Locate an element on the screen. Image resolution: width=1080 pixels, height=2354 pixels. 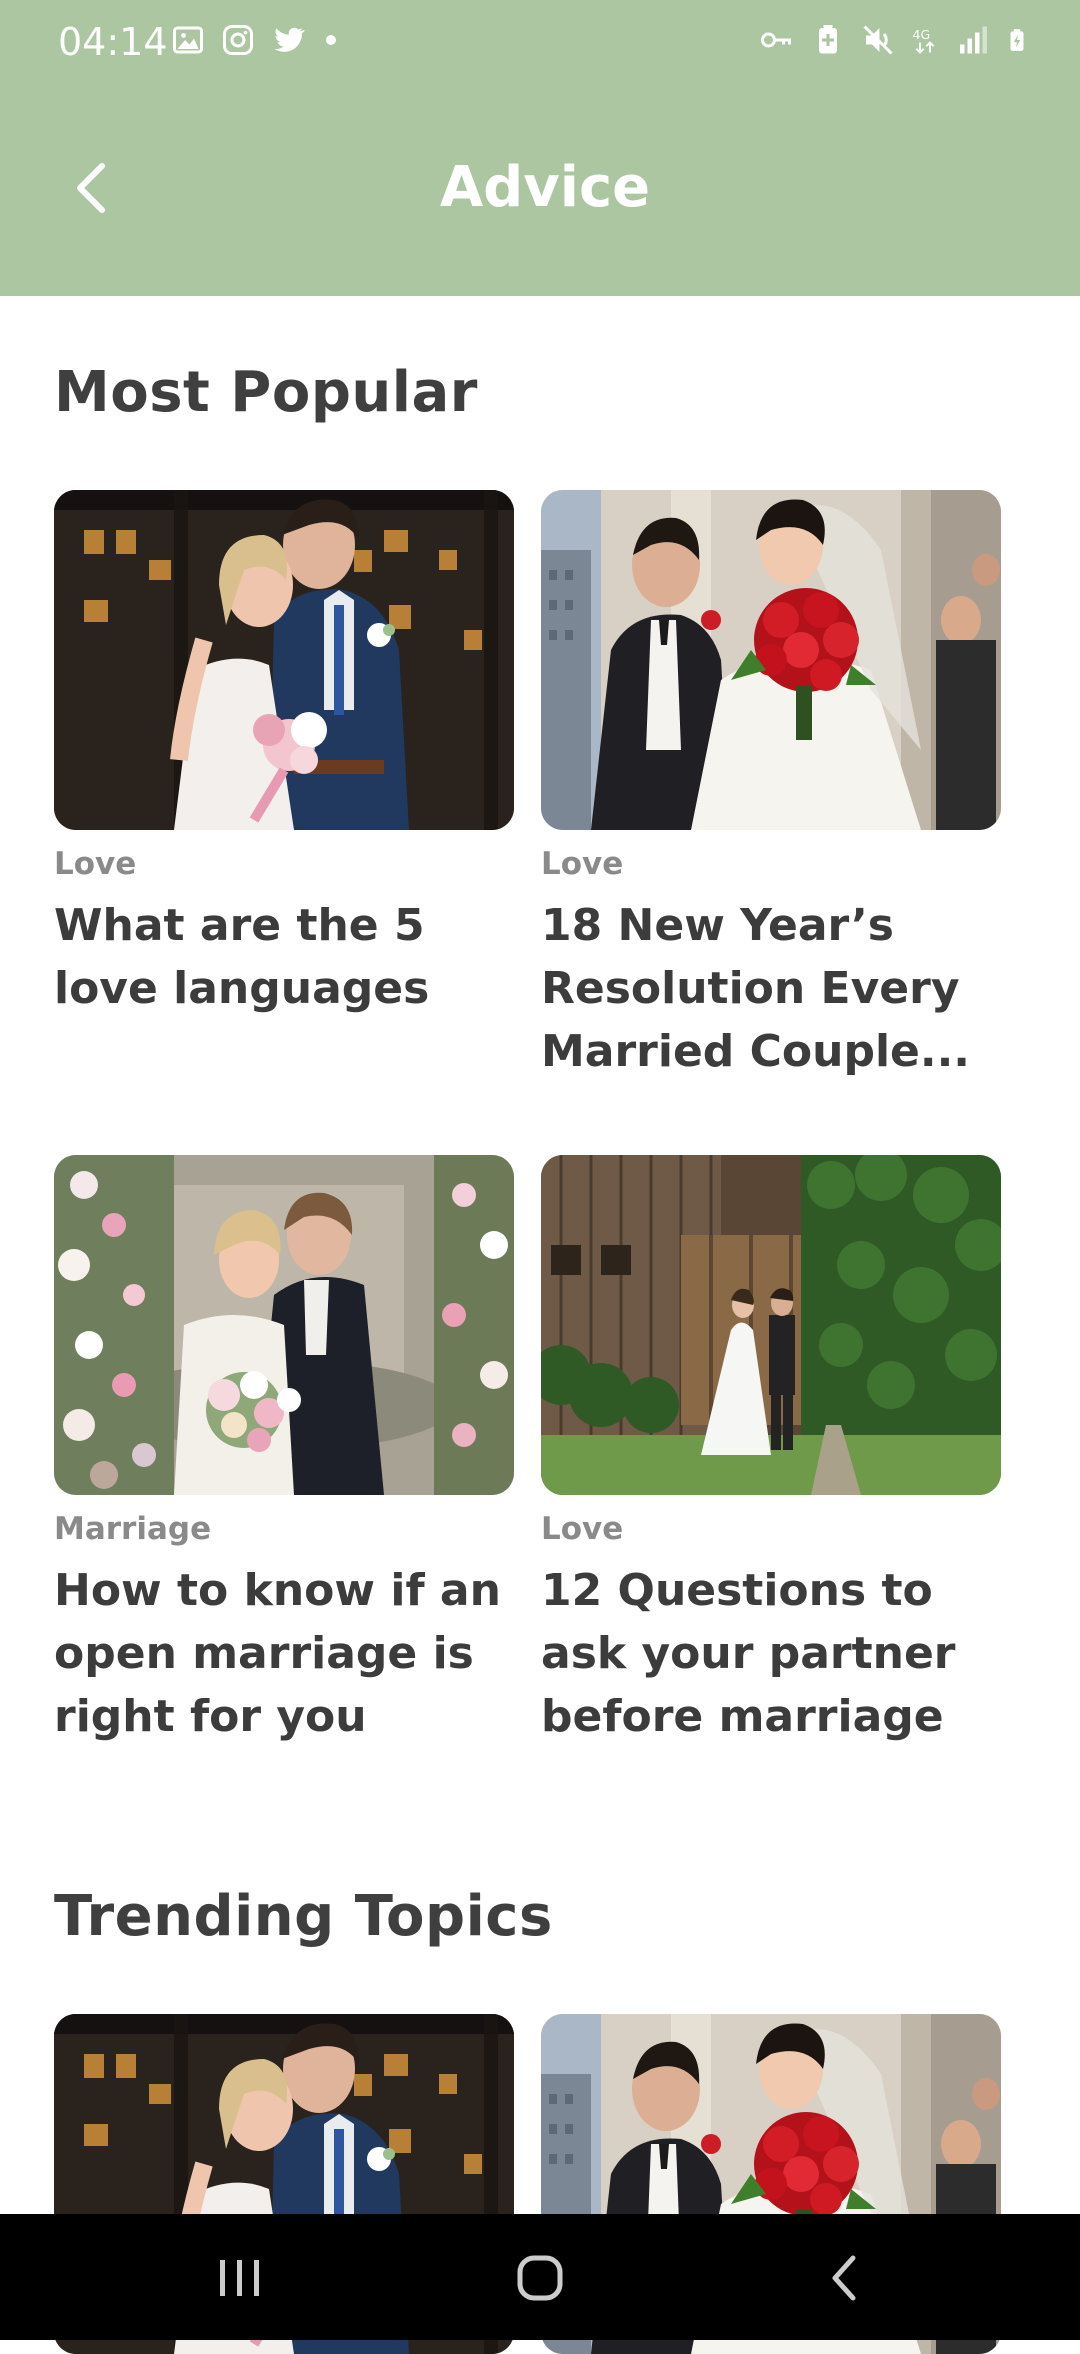
article-category: Marriage is located at coordinates (133, 1529).